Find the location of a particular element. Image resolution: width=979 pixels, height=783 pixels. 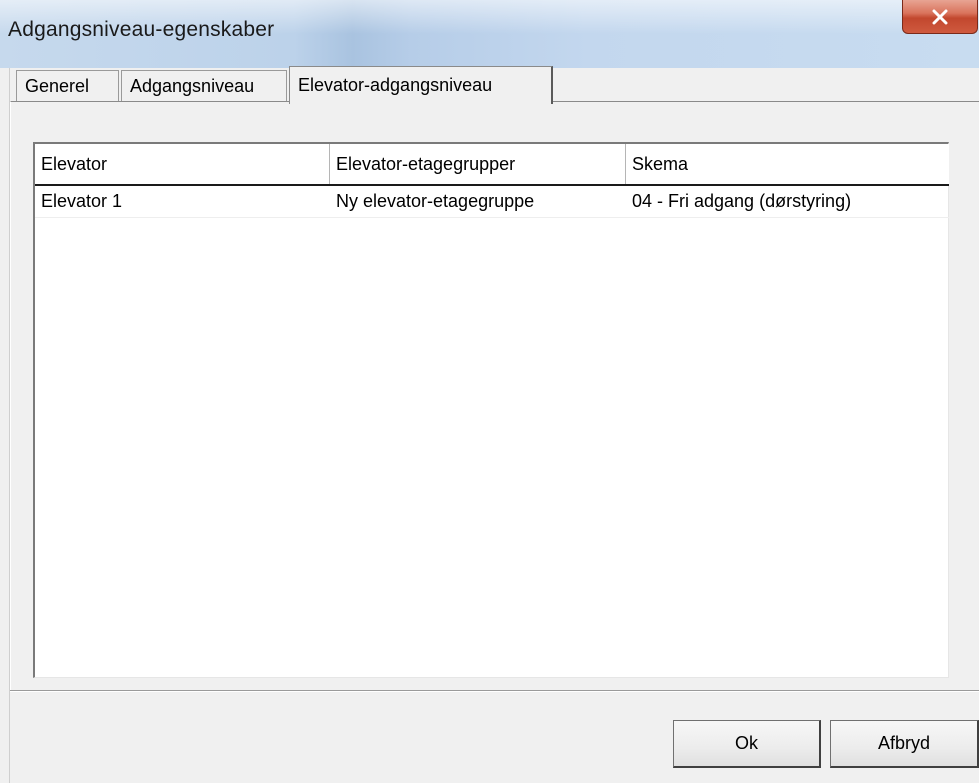

close-icon is located at coordinates (940, 17).